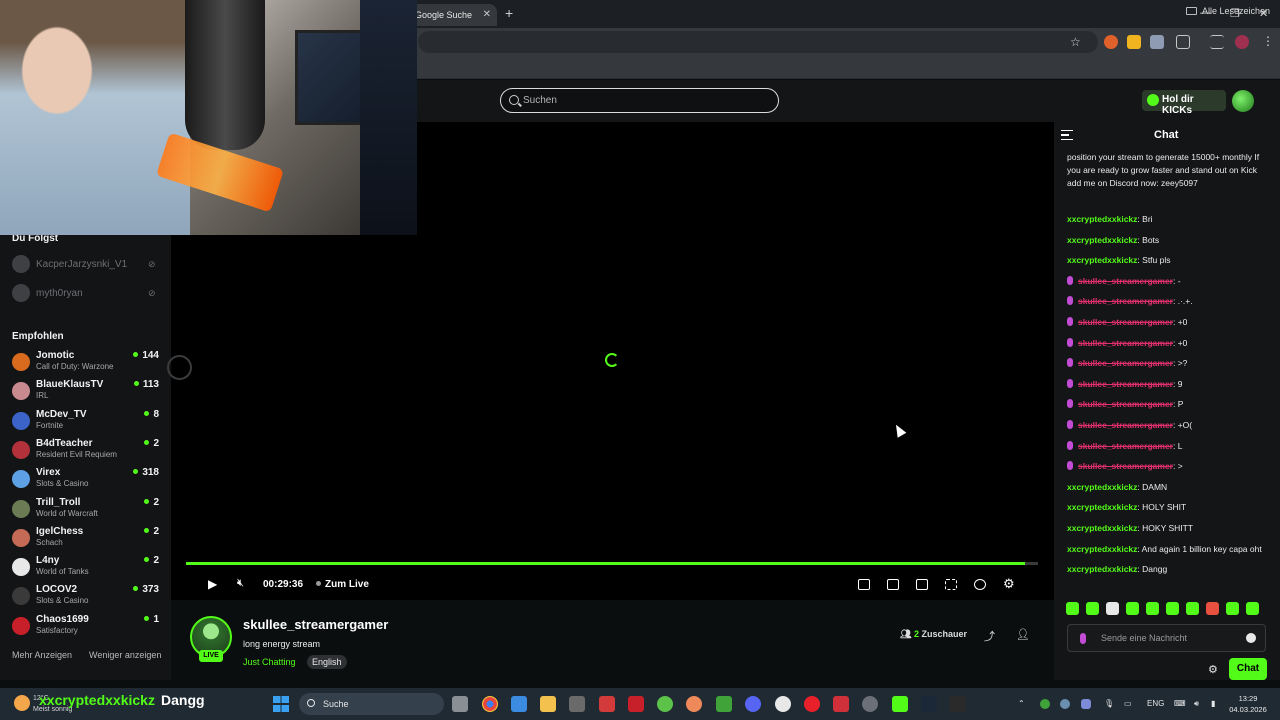 The height and width of the screenshot is (720, 1280). I want to click on show-more-button: Mehr Anzeigen, so click(42, 655).